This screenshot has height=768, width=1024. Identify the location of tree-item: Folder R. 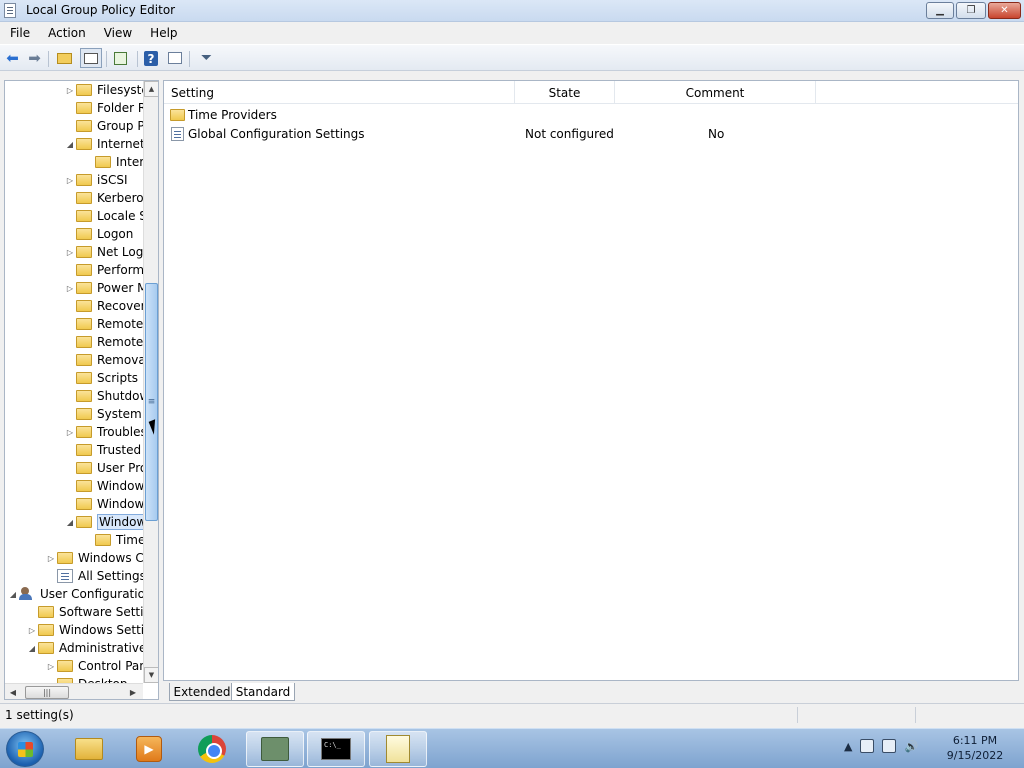
(105, 108).